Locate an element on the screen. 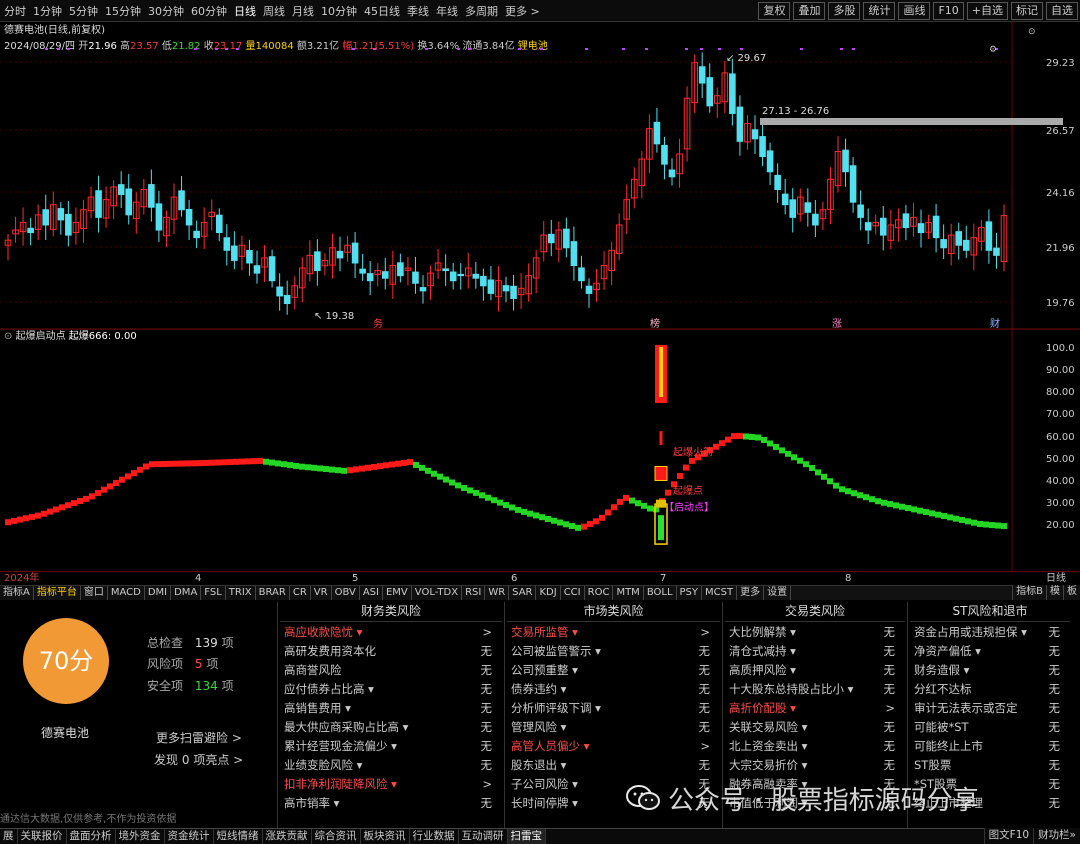  risk-row: 可能终止上市 无 is located at coordinates (990, 745).